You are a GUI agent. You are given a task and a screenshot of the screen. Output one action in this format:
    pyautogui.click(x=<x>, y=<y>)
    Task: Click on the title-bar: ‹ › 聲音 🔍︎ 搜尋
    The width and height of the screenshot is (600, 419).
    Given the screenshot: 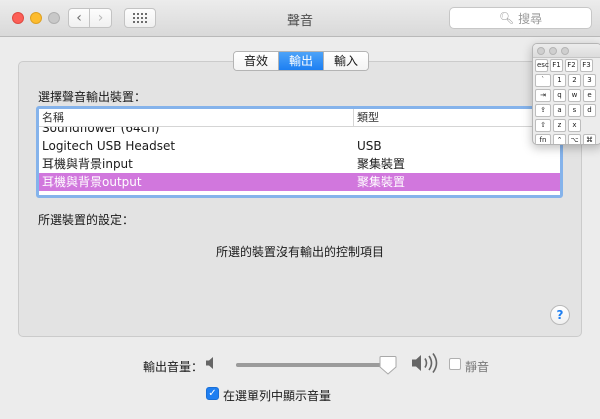 What is the action you would take?
    pyautogui.click(x=300, y=18)
    